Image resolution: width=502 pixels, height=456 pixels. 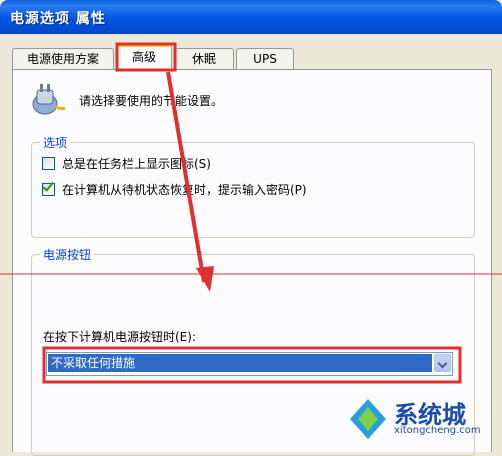 I want to click on options-legend: 选项, so click(x=55, y=142).